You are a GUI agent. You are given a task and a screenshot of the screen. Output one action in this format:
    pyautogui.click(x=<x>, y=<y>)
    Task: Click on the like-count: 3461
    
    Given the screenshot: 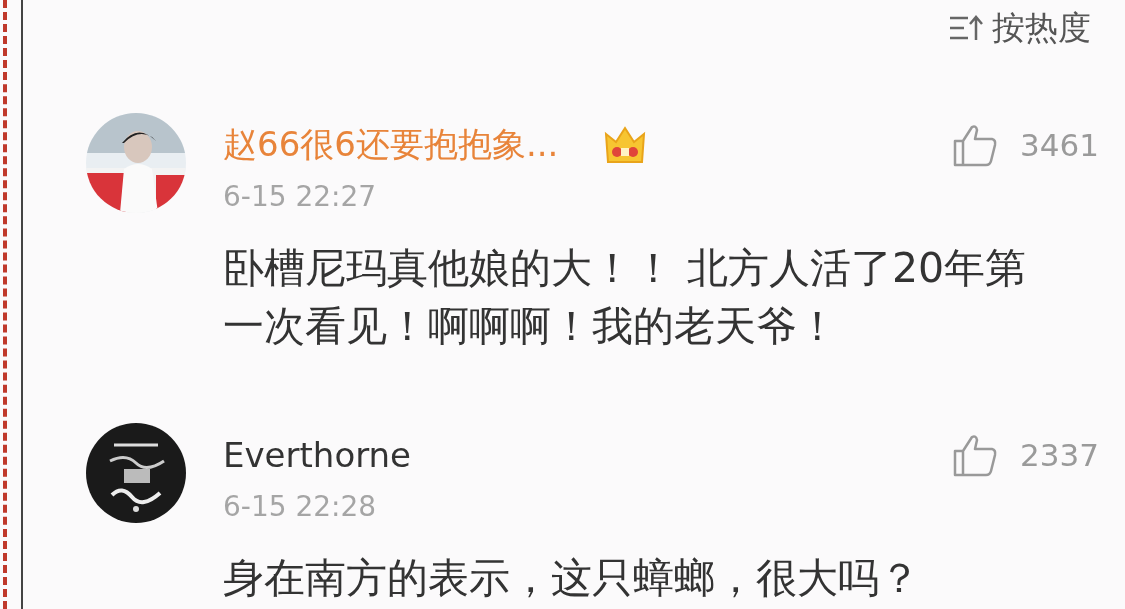 What is the action you would take?
    pyautogui.click(x=1059, y=145)
    